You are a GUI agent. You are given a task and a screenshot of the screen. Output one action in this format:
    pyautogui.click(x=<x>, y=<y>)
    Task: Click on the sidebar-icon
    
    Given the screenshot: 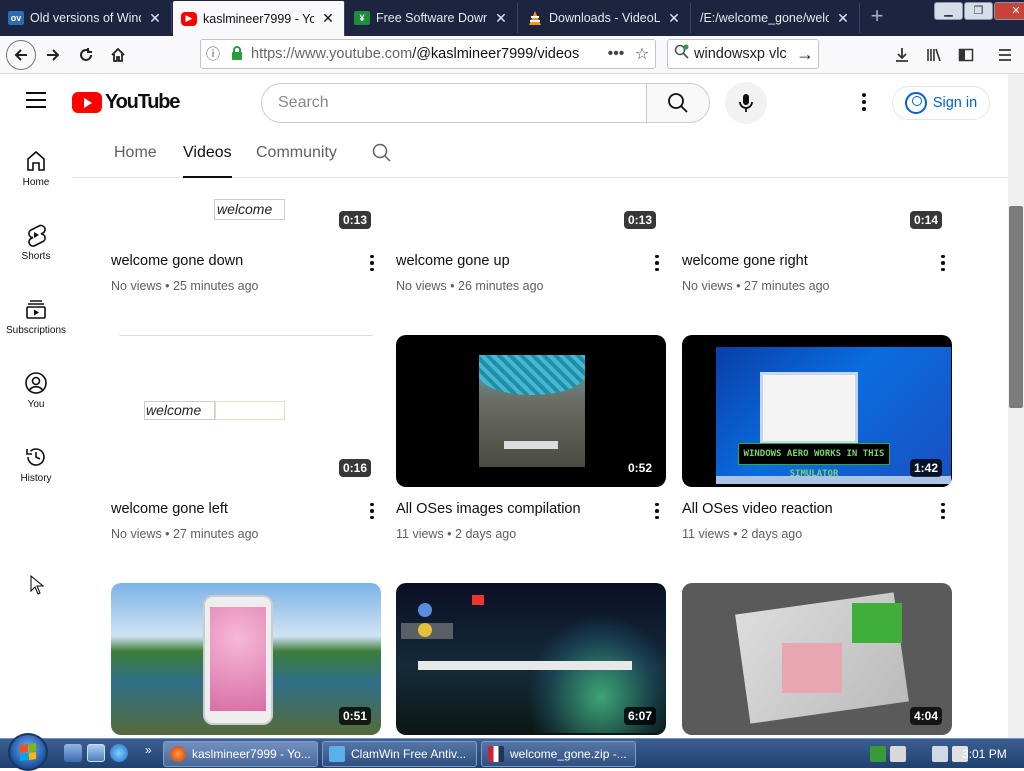 What is the action you would take?
    pyautogui.click(x=966, y=55)
    